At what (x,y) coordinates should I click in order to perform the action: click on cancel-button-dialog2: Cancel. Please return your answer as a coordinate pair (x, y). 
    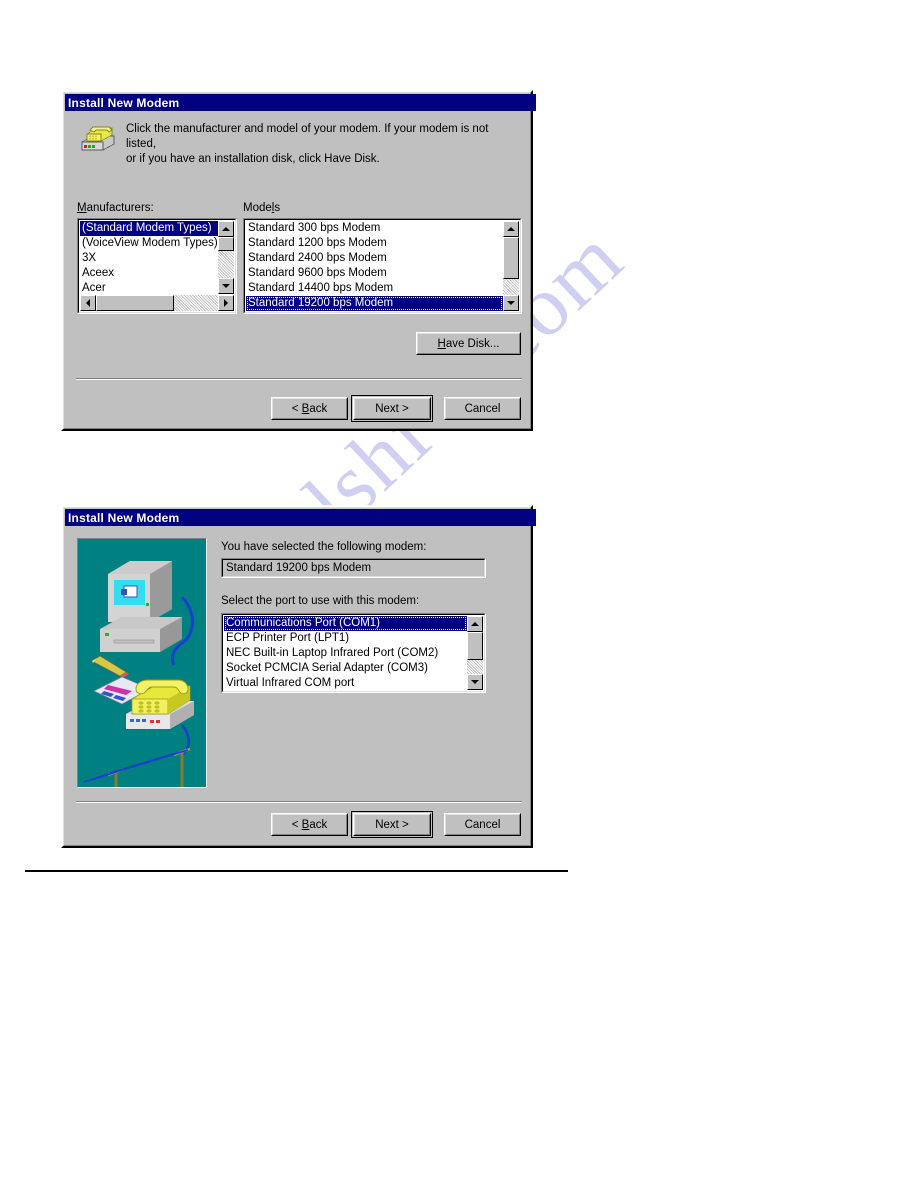
    Looking at the image, I should click on (482, 824).